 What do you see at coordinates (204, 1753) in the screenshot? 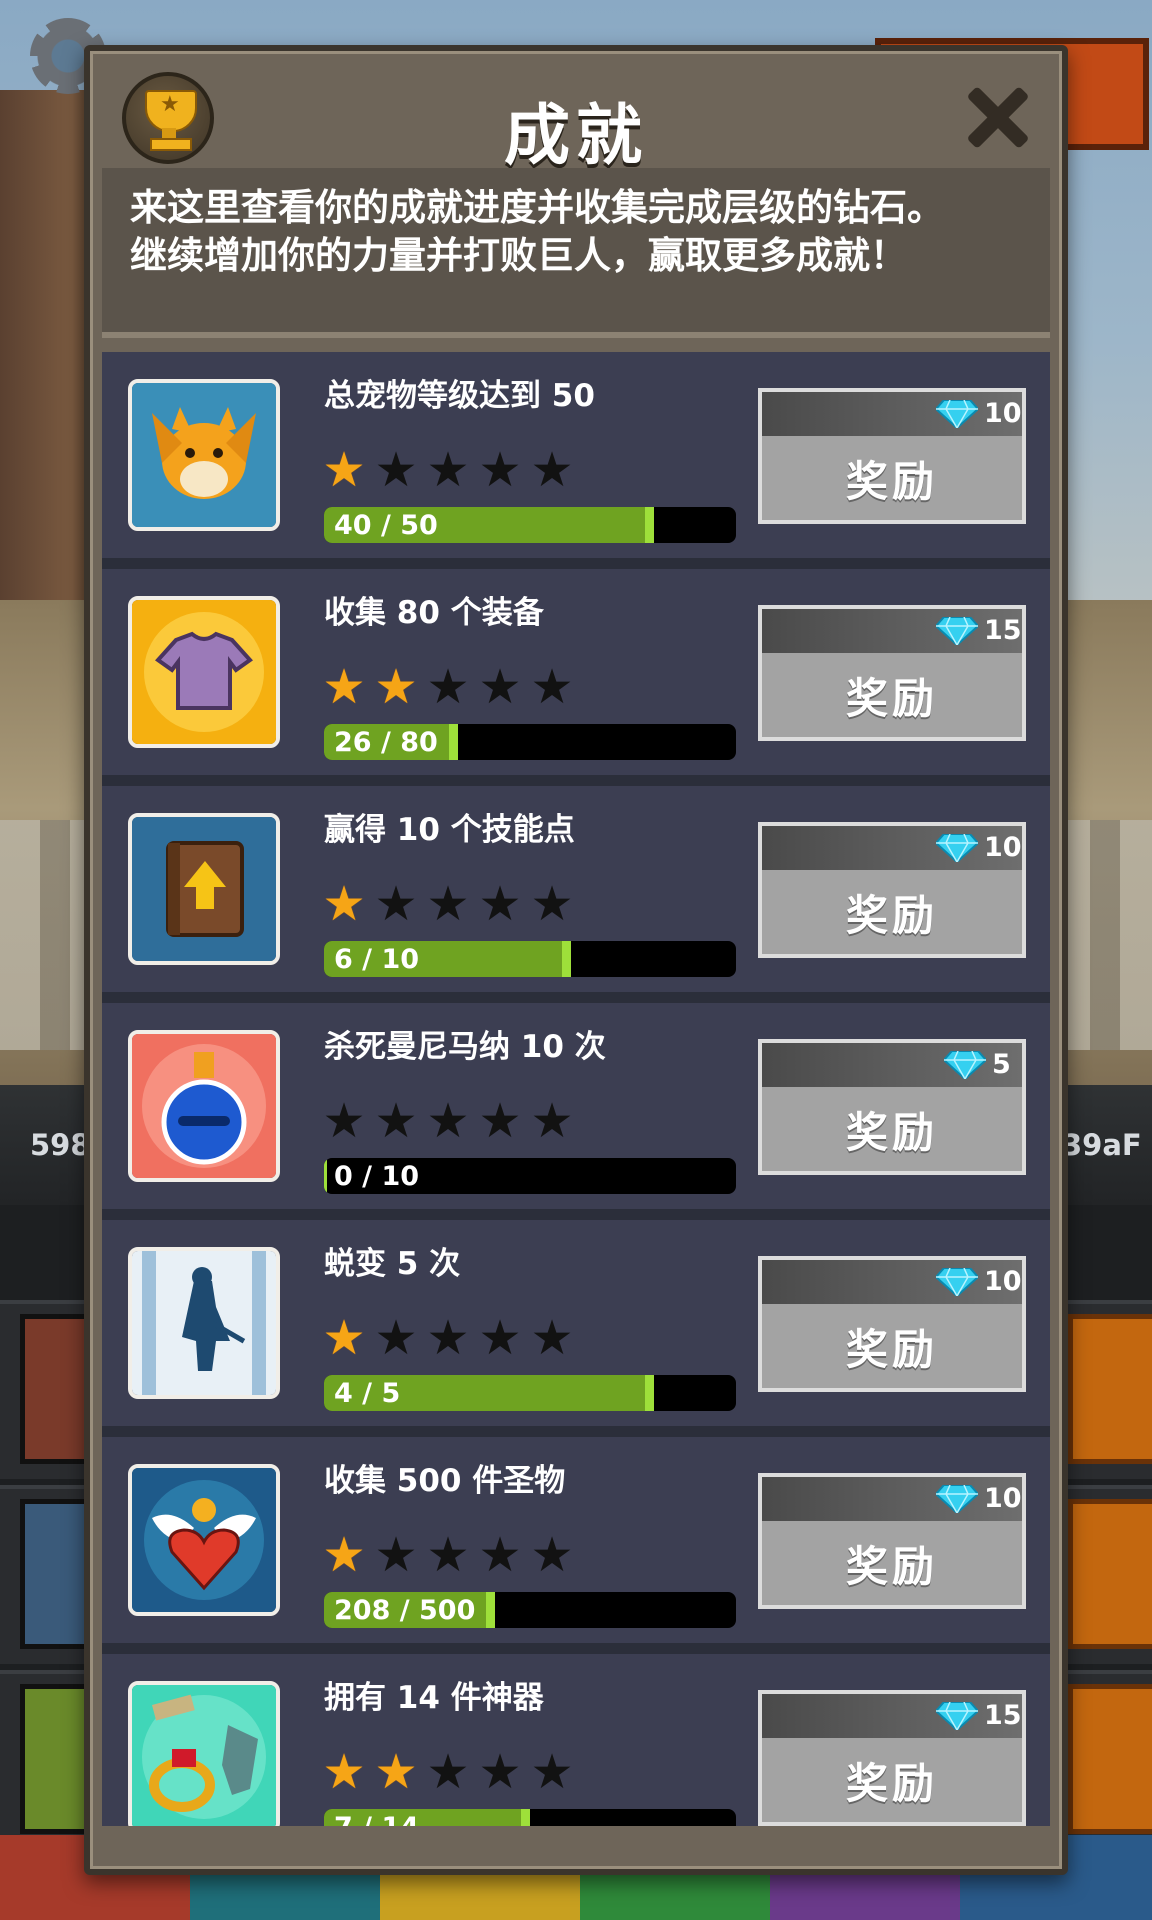
I see `artifacts-icon` at bounding box center [204, 1753].